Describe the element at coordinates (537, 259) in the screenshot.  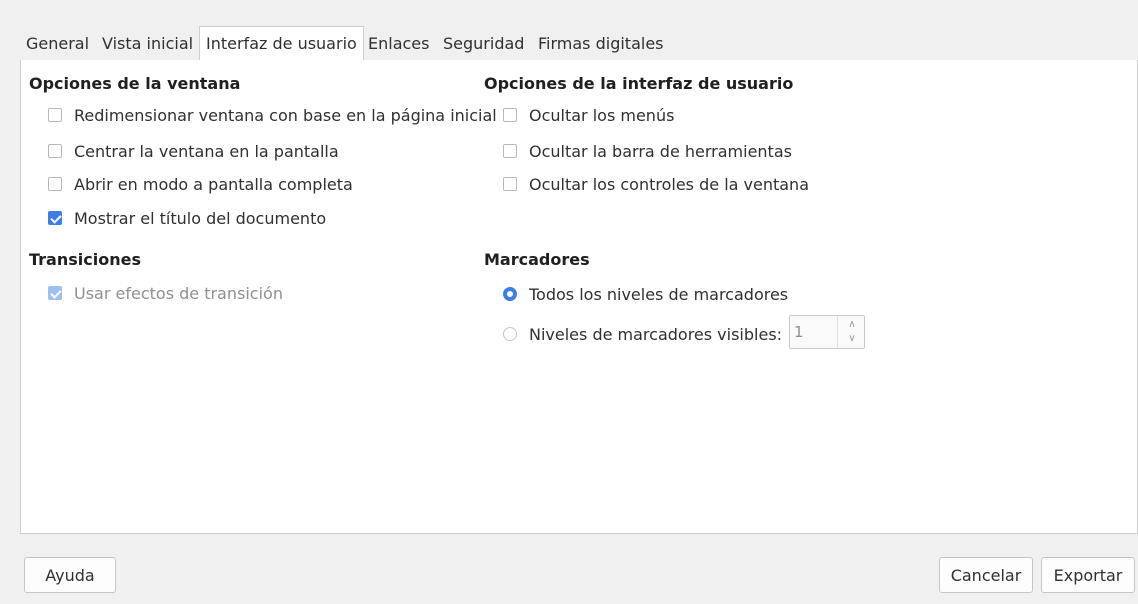
I see `bookmarks-title: Marcadores` at that location.